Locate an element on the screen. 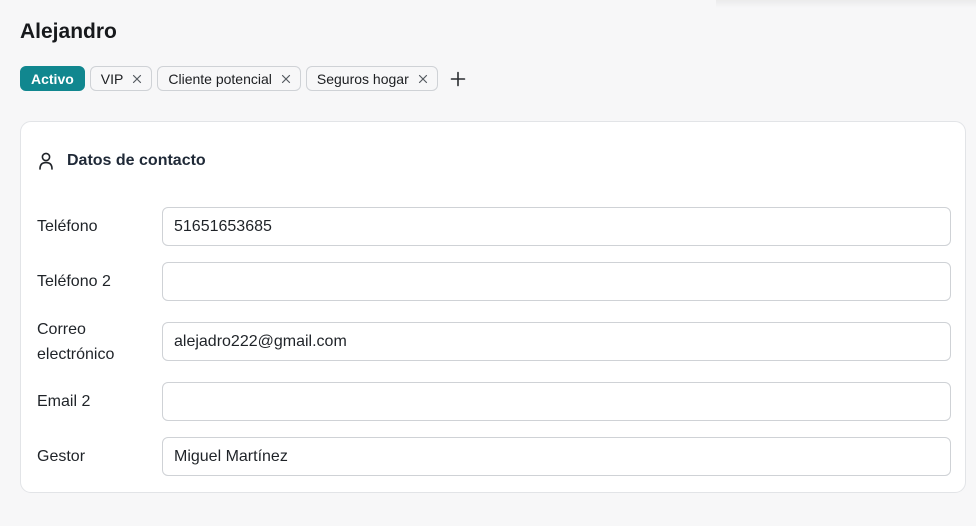 The height and width of the screenshot is (526, 976). card-title: Datos de contacto is located at coordinates (136, 160).